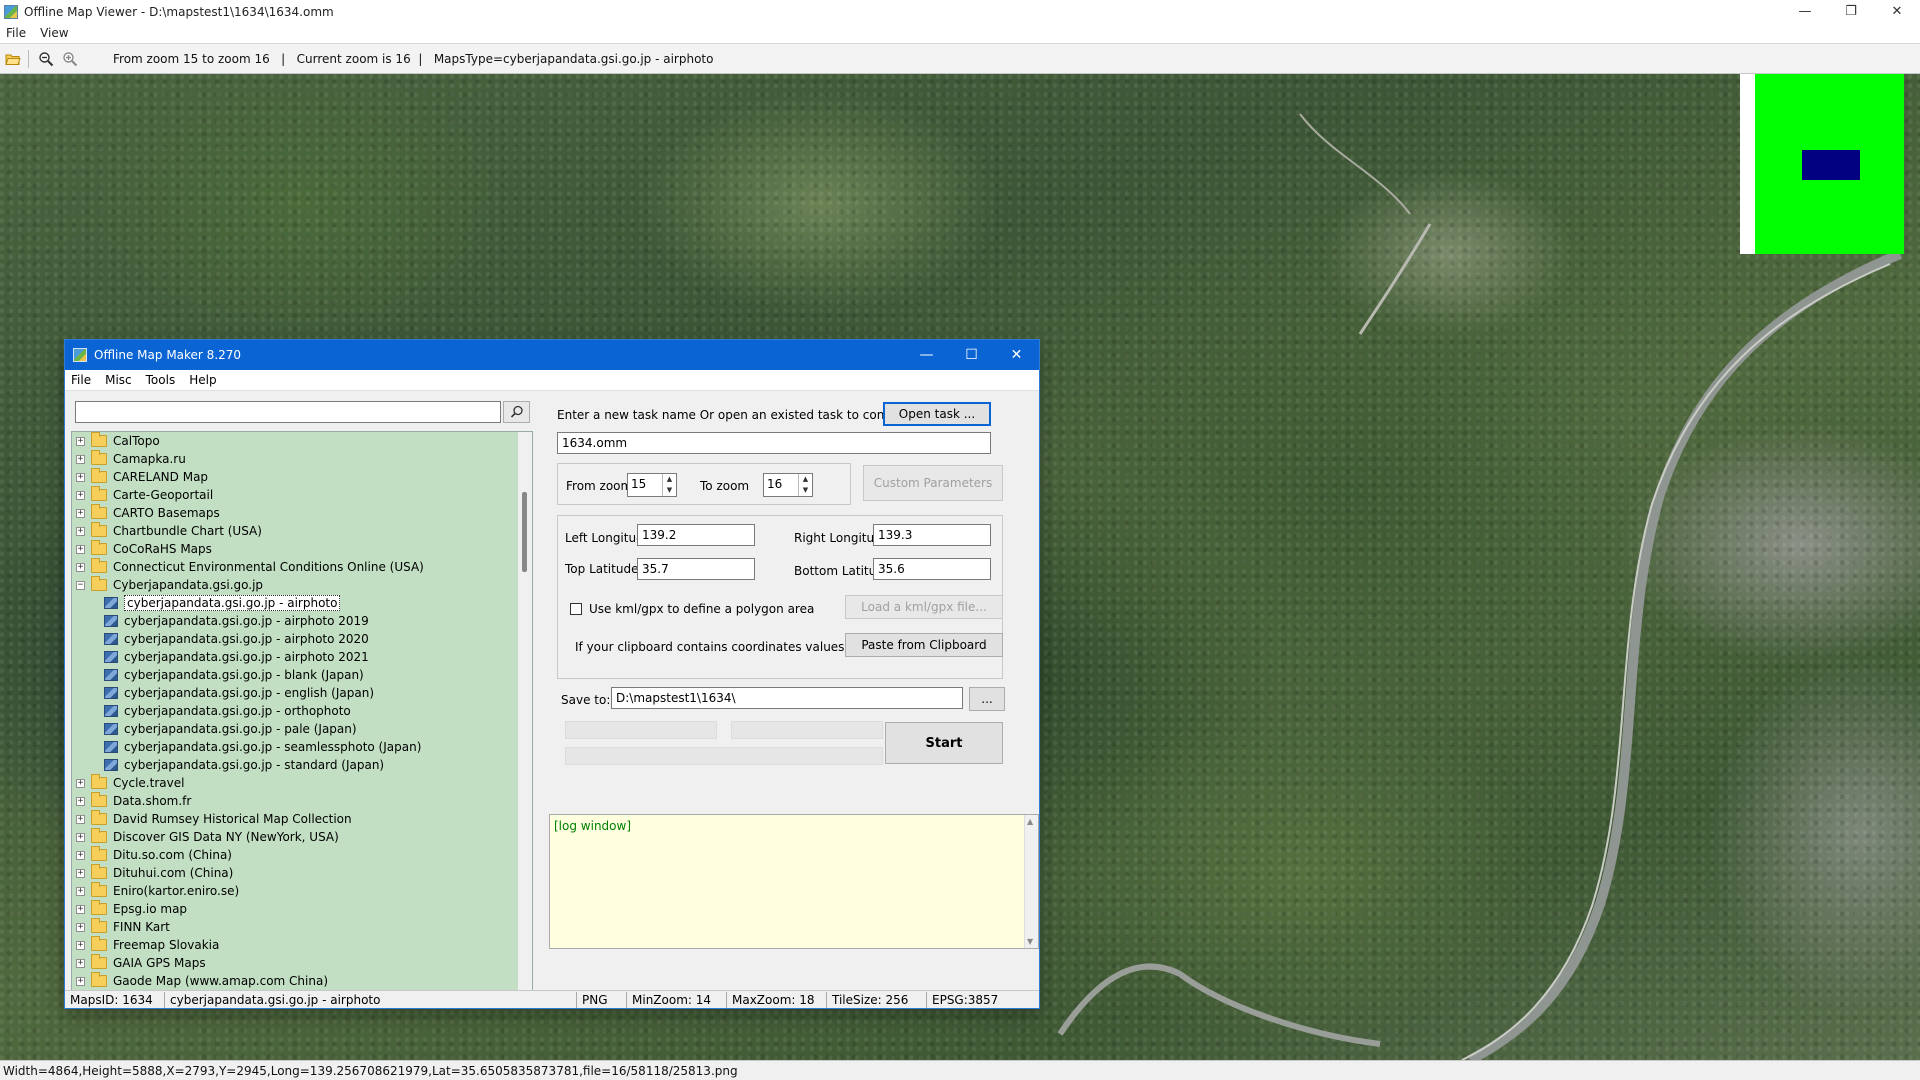 This screenshot has width=1920, height=1080. What do you see at coordinates (296, 945) in the screenshot?
I see `tree-folder-item: + Freemap Slovakia` at bounding box center [296, 945].